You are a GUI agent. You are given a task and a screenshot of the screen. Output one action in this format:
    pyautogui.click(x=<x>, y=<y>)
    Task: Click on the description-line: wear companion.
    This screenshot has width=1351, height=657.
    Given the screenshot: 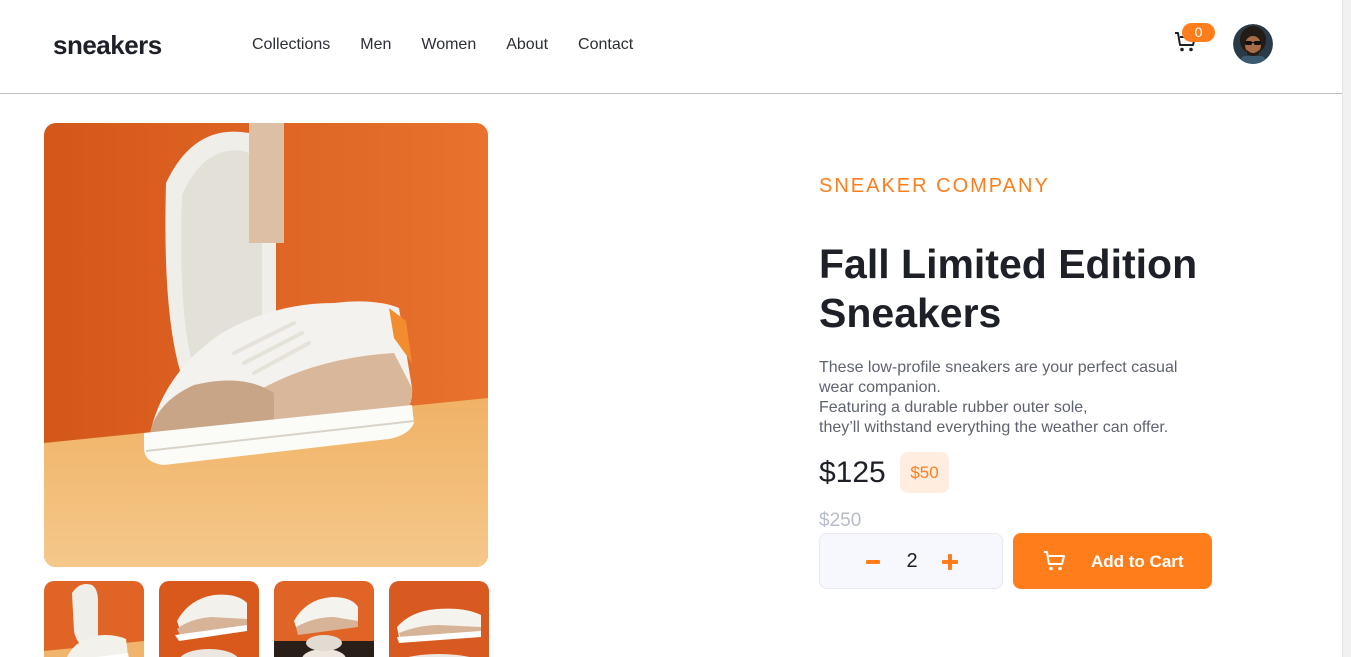 What is the action you would take?
    pyautogui.click(x=880, y=387)
    